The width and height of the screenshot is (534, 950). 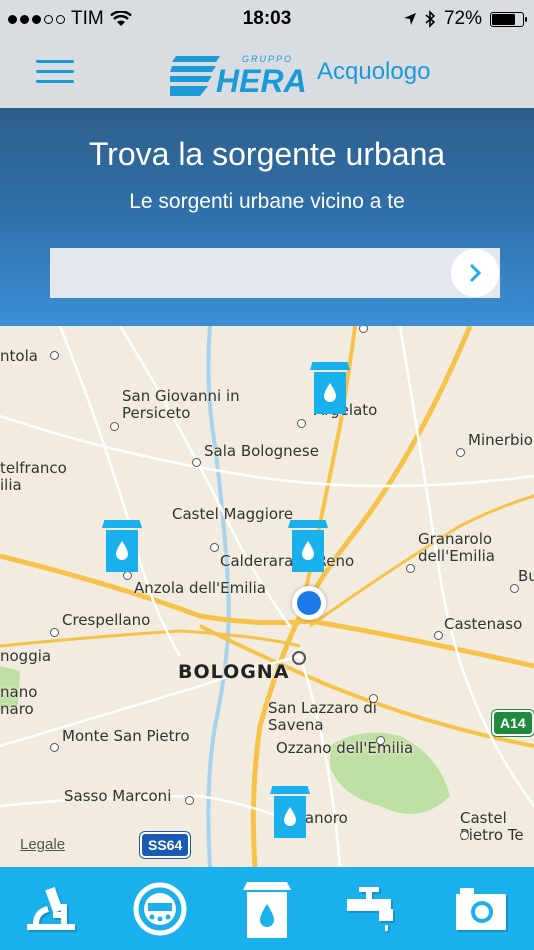 I want to click on map-label: Minerbio, so click(x=500, y=440).